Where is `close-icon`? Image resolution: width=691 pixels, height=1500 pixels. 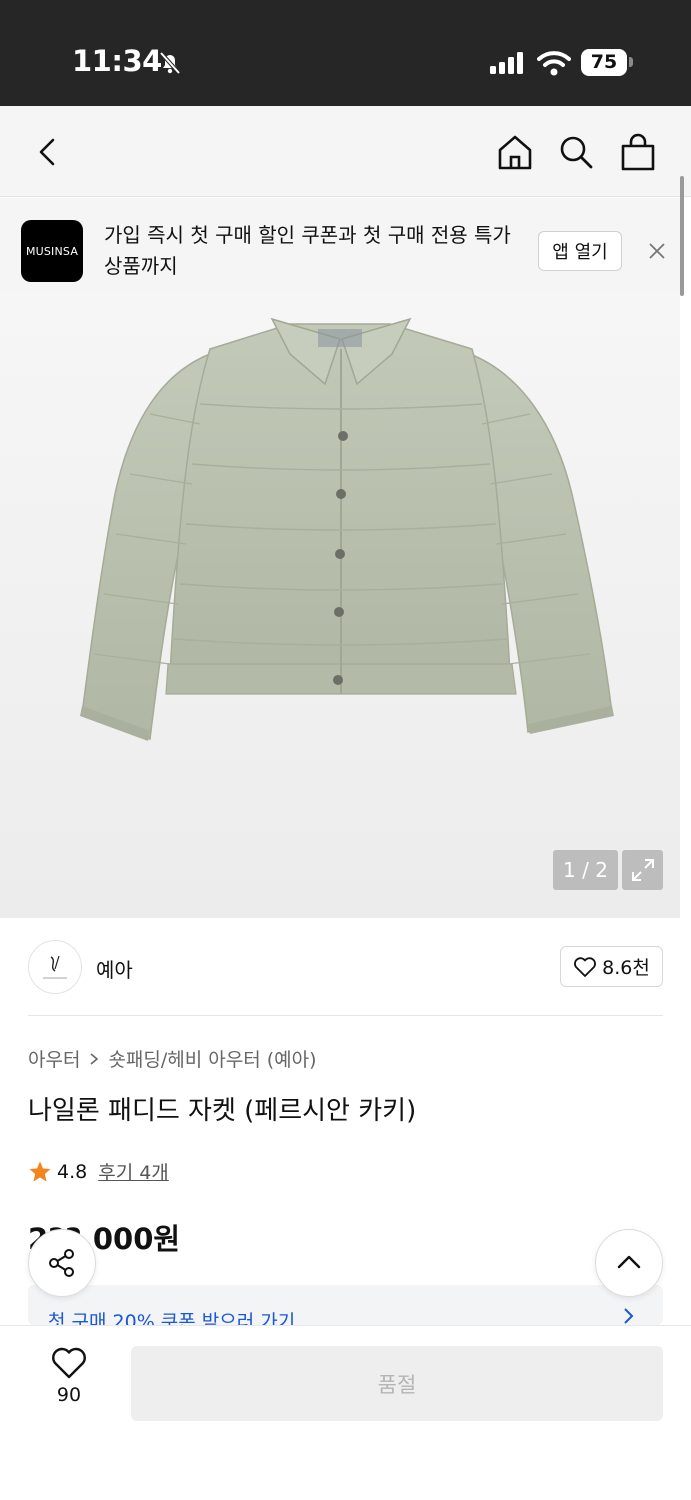
close-icon is located at coordinates (657, 251).